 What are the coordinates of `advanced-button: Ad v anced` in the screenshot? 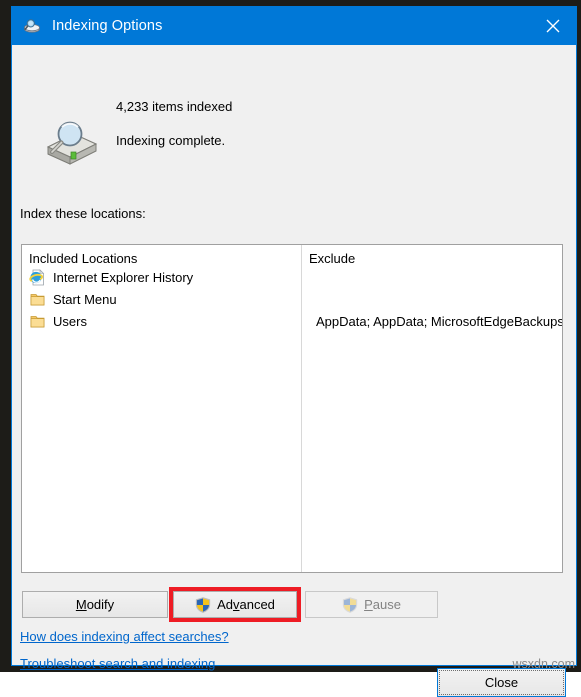 It's located at (235, 604).